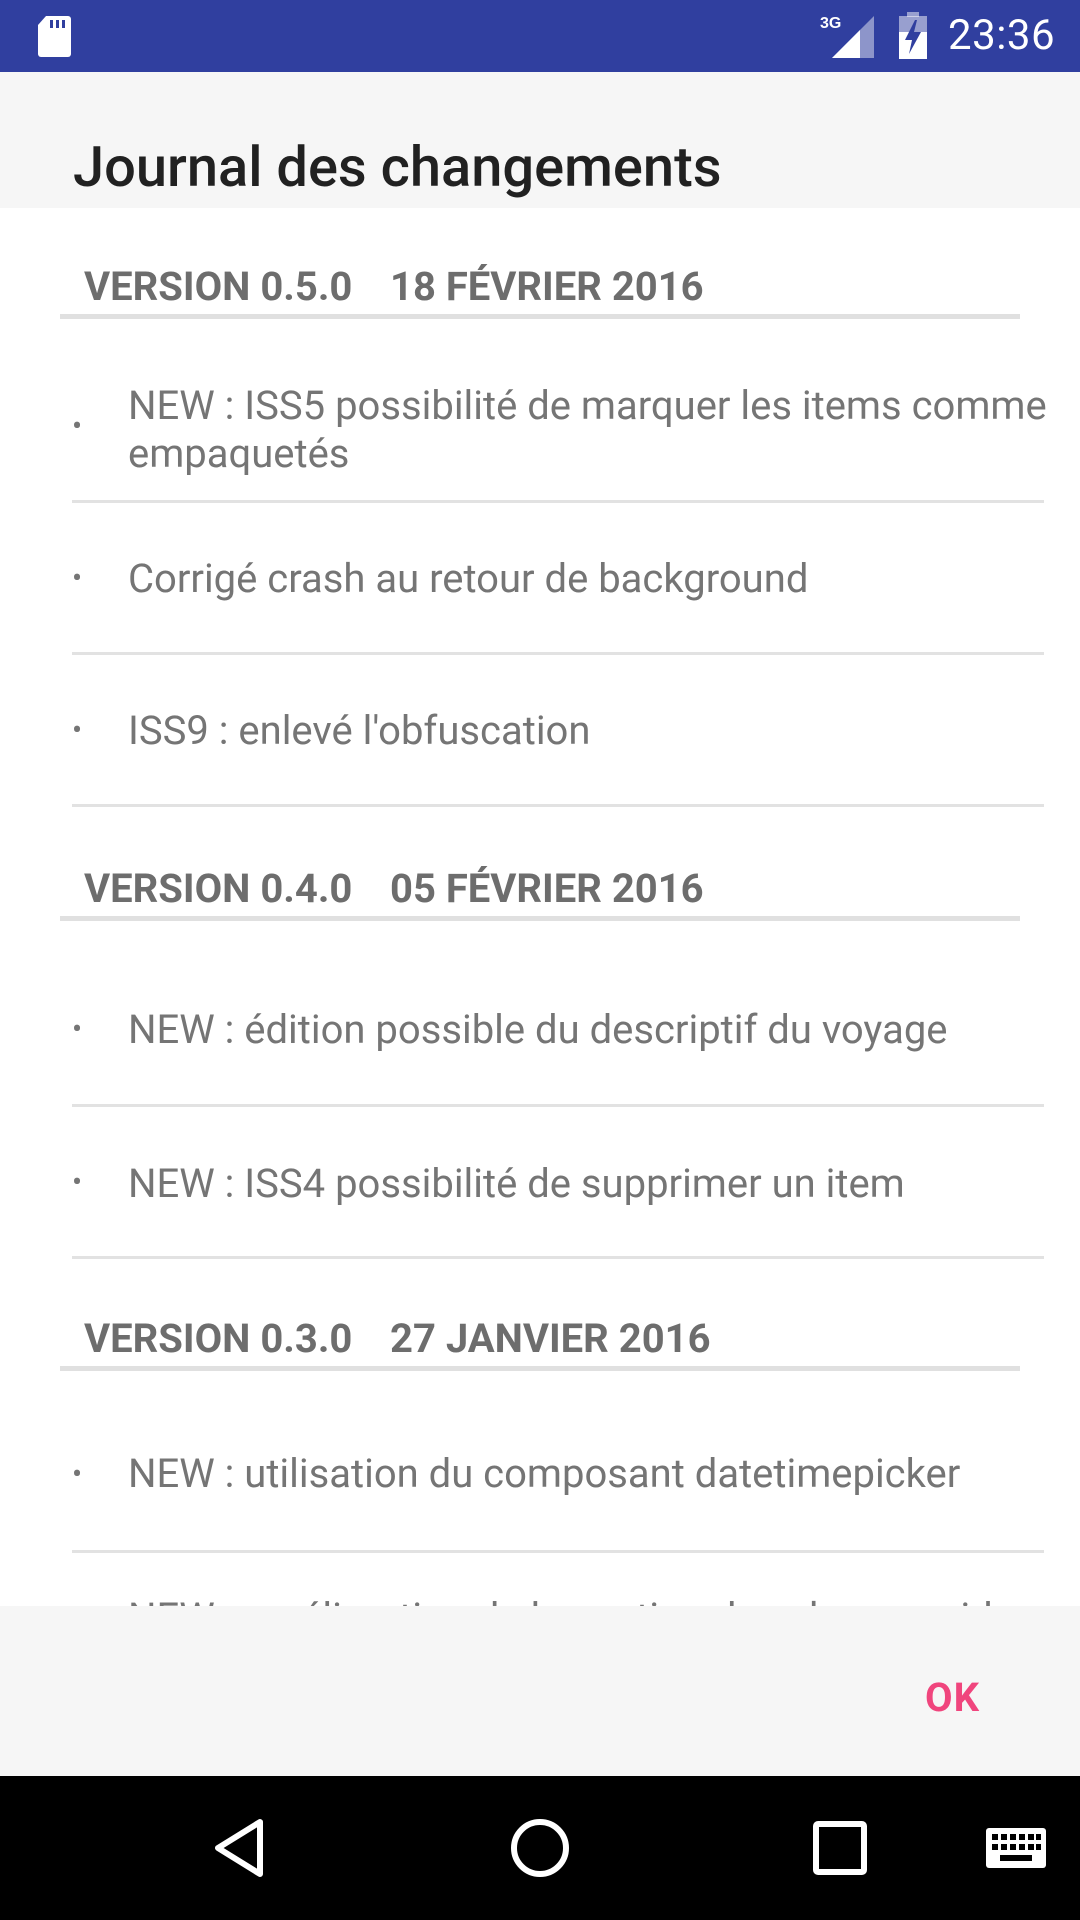 This screenshot has width=1080, height=1920. What do you see at coordinates (840, 1848) in the screenshot?
I see `recents-icon` at bounding box center [840, 1848].